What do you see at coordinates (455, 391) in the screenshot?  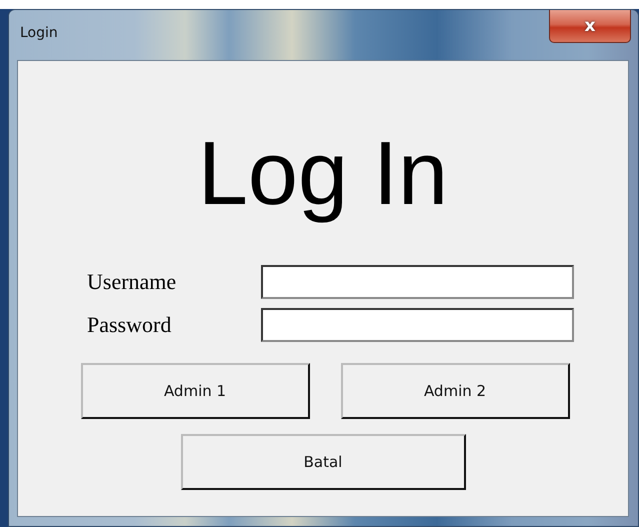 I see `admin-button: Admin 2` at bounding box center [455, 391].